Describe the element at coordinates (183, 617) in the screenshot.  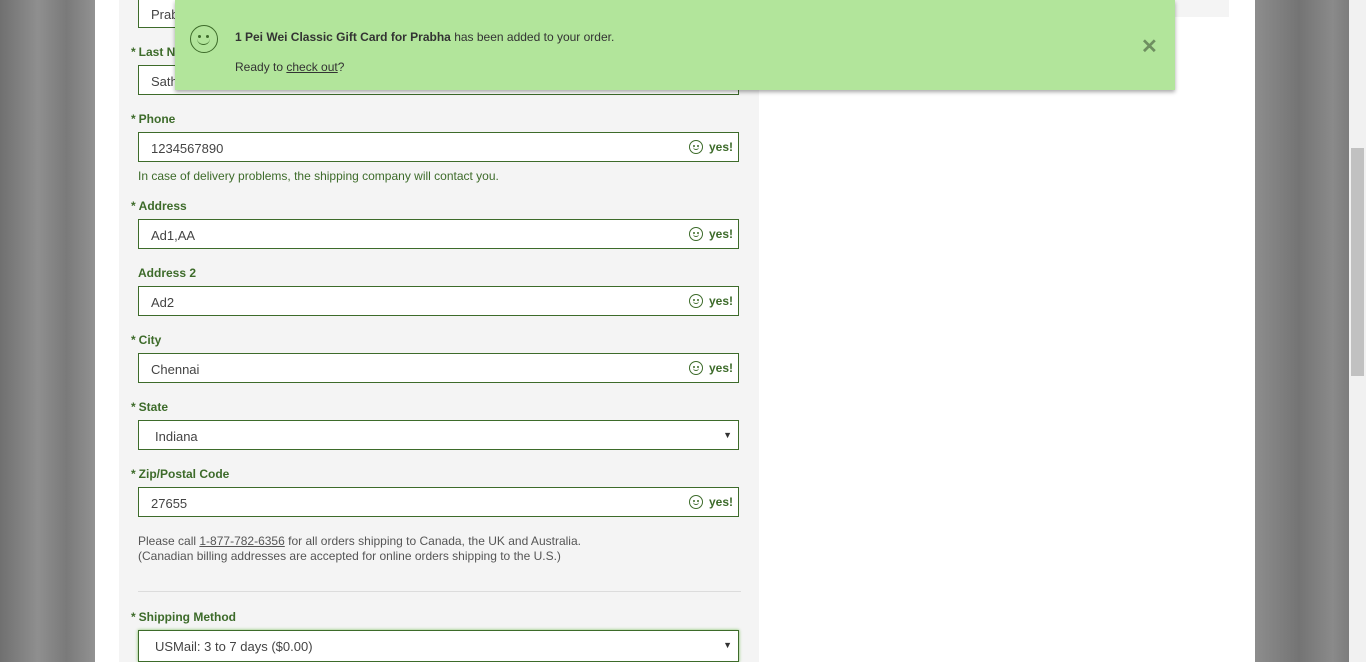
I see `shipping-method-label: * Shipping Method` at that location.